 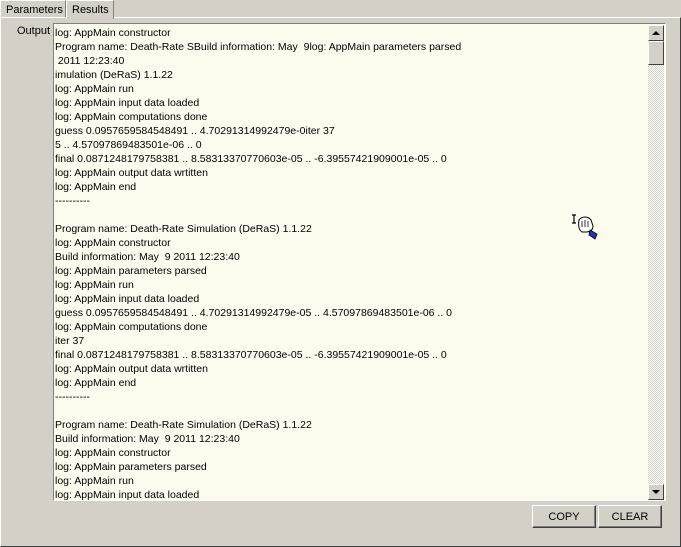 I want to click on log-line: 2011 12:23:40, so click(x=90, y=61).